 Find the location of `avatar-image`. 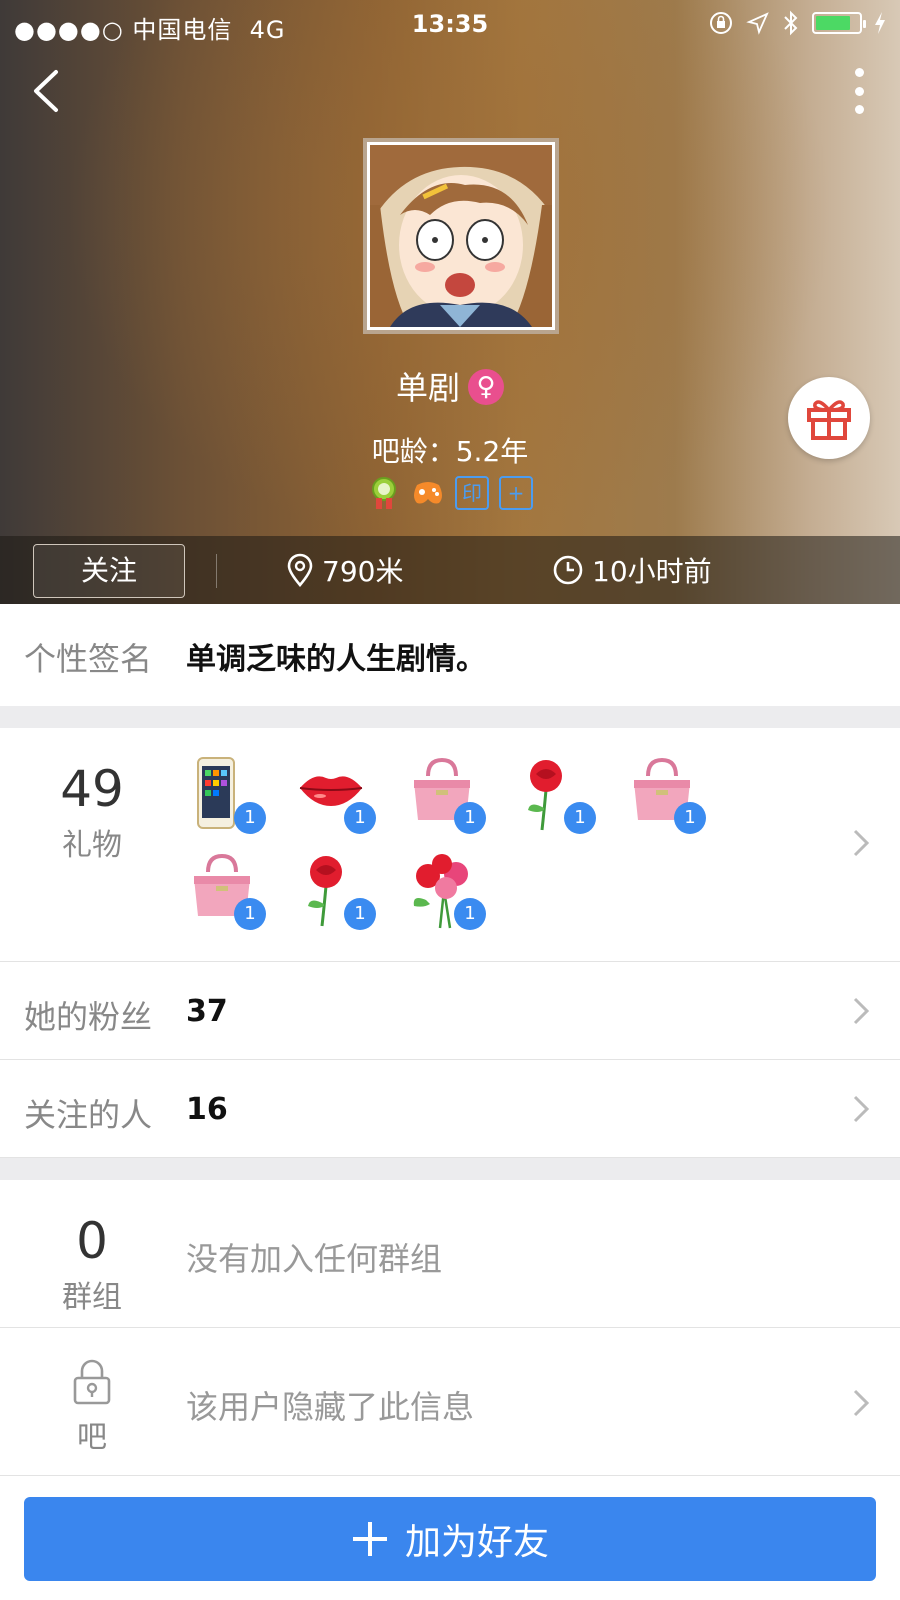

avatar-image is located at coordinates (461, 236).